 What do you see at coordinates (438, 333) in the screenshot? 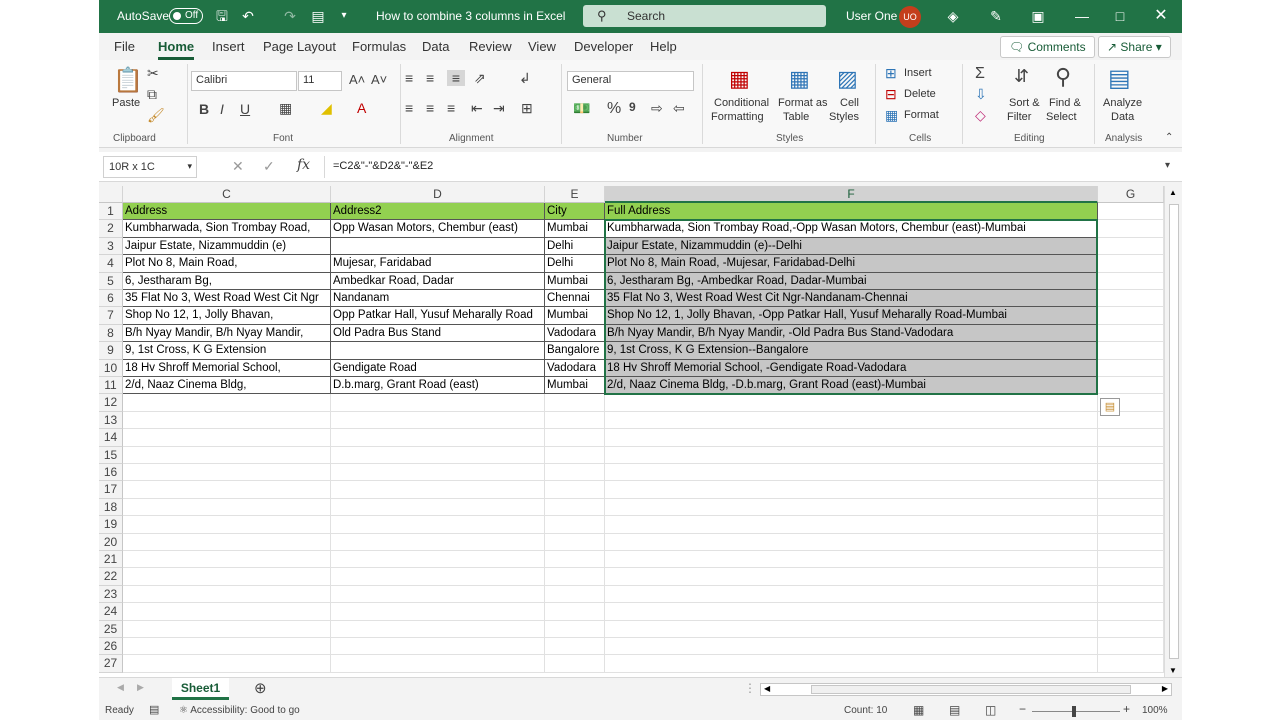
I see `table-cell: Old Padra Bus Stand` at bounding box center [438, 333].